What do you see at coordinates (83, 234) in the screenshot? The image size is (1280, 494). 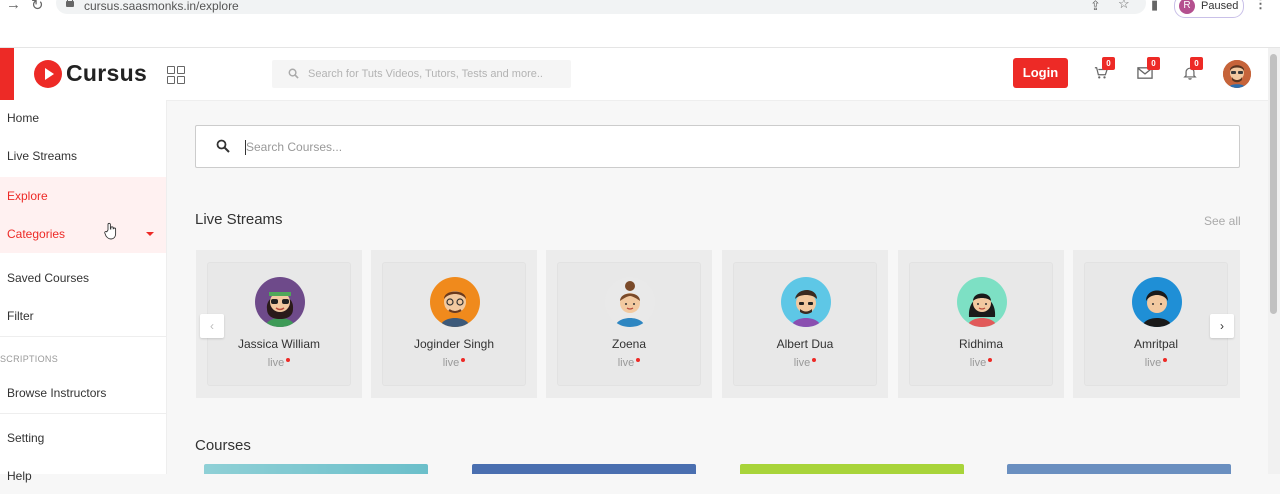 I see `sidebar-item-categories: Categories` at bounding box center [83, 234].